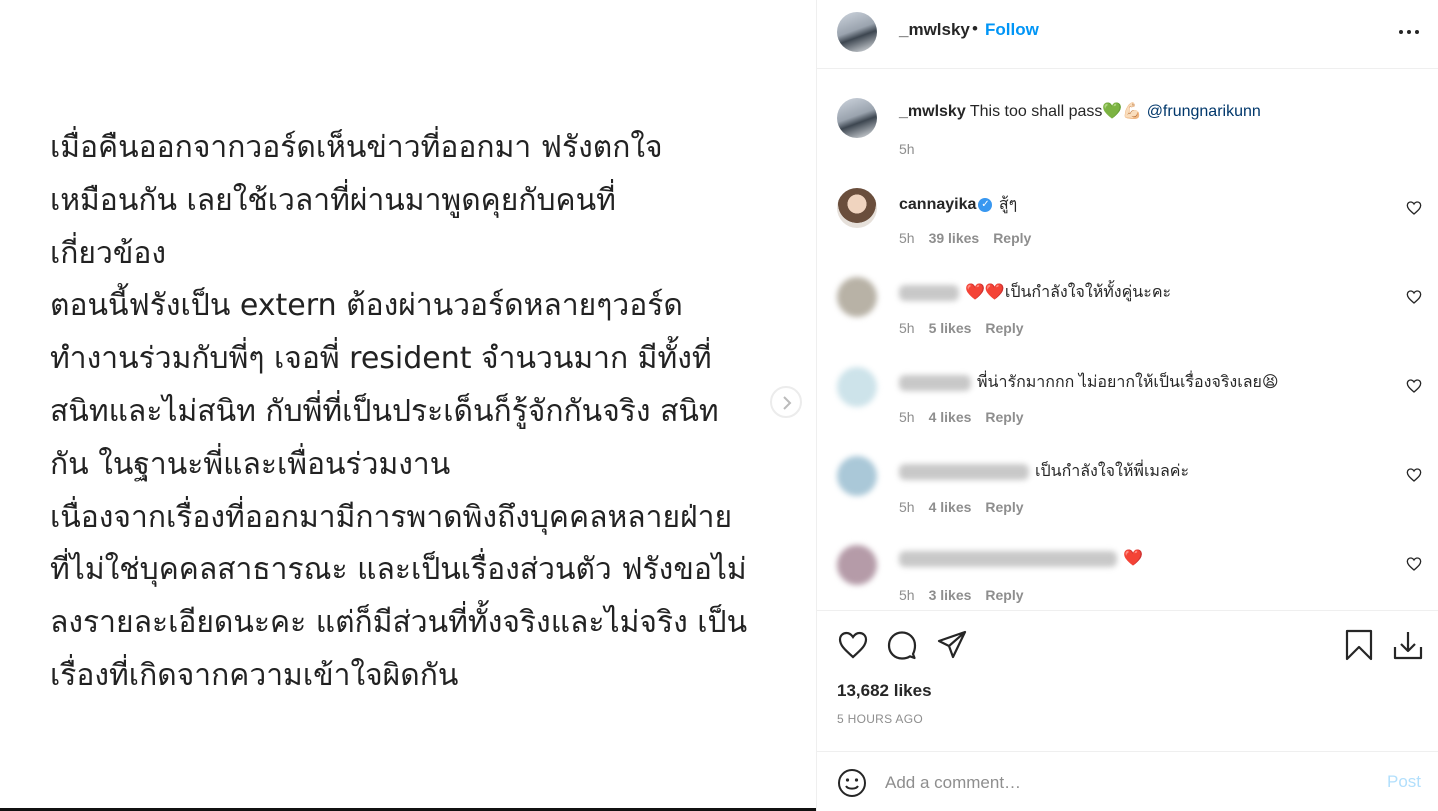 This screenshot has height=811, width=1438. Describe the element at coordinates (985, 204) in the screenshot. I see `verified-badge-icon: ✓` at that location.